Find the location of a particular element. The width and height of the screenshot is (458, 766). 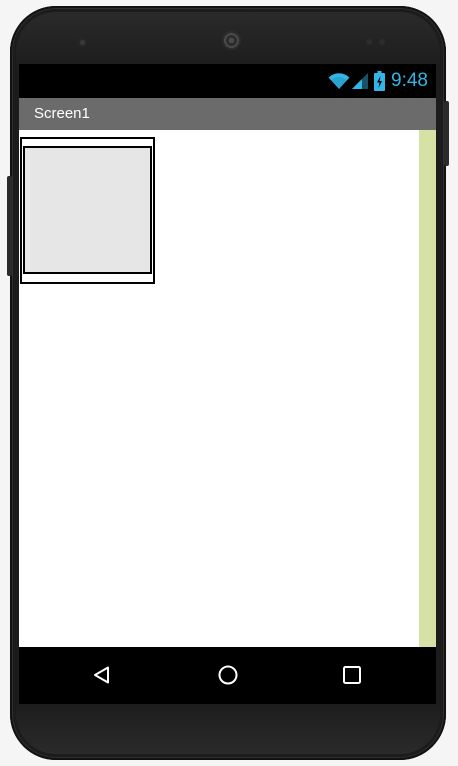

home-button is located at coordinates (228, 675).